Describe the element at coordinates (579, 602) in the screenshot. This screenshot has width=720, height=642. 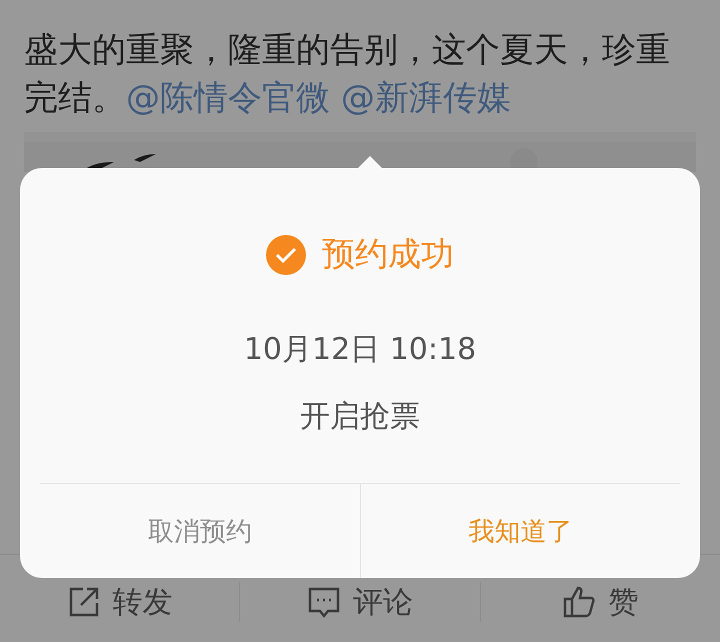
I see `thumbs-up-icon` at that location.